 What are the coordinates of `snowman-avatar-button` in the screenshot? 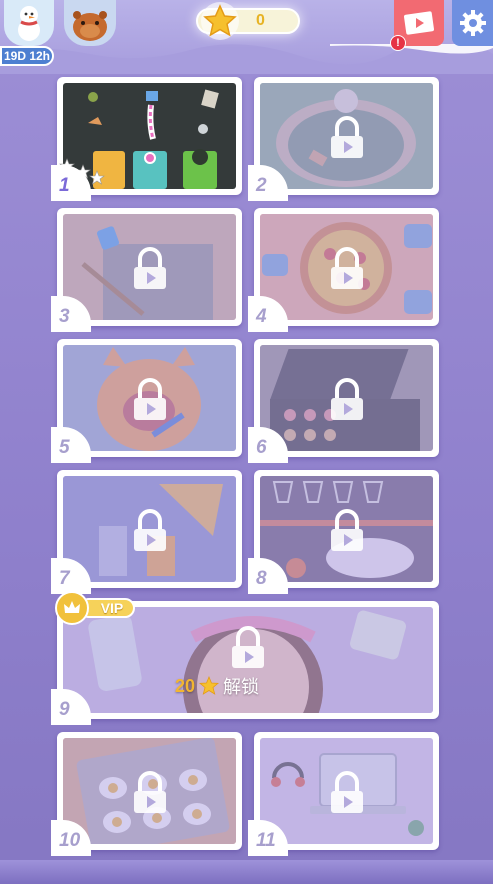 It's located at (29, 23).